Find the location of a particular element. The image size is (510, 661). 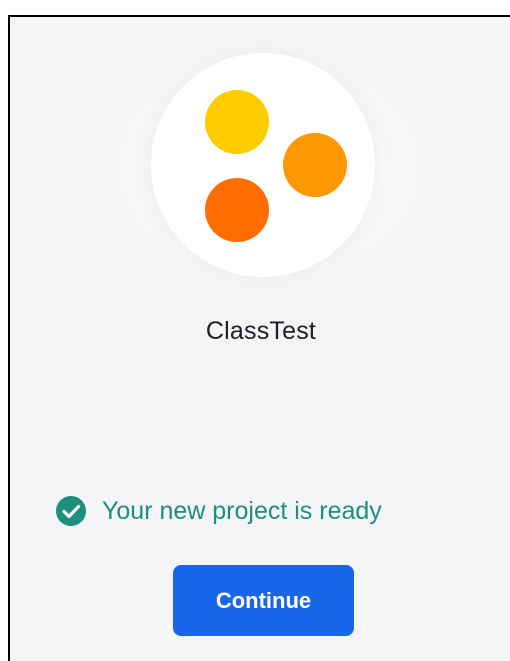

status-message: Your new project is ready is located at coordinates (218, 511).